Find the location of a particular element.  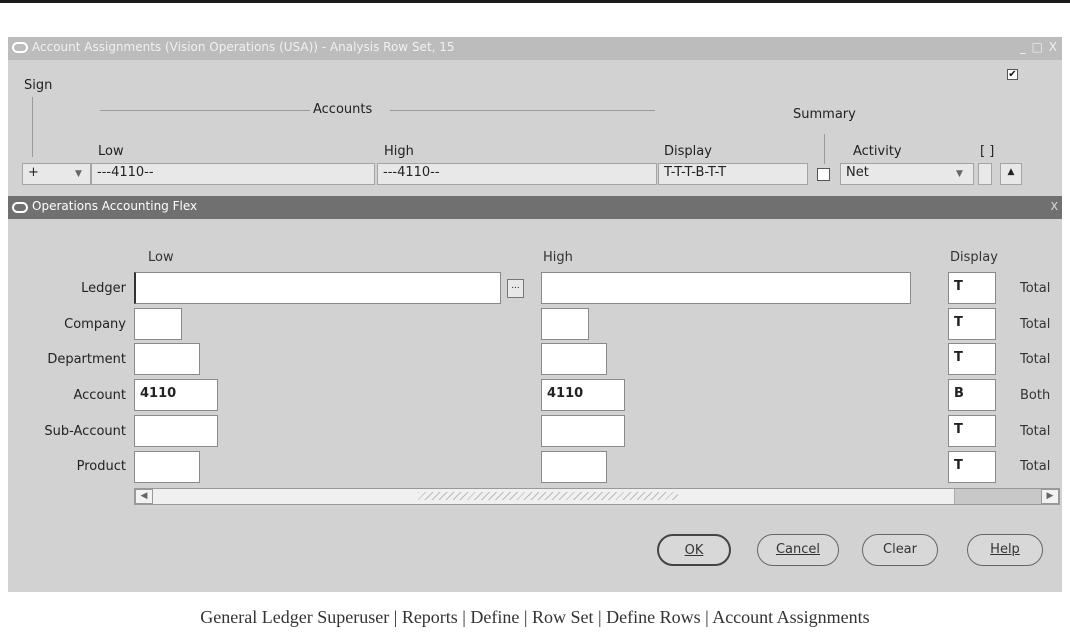

segment-label-company: Company is located at coordinates (95, 324).